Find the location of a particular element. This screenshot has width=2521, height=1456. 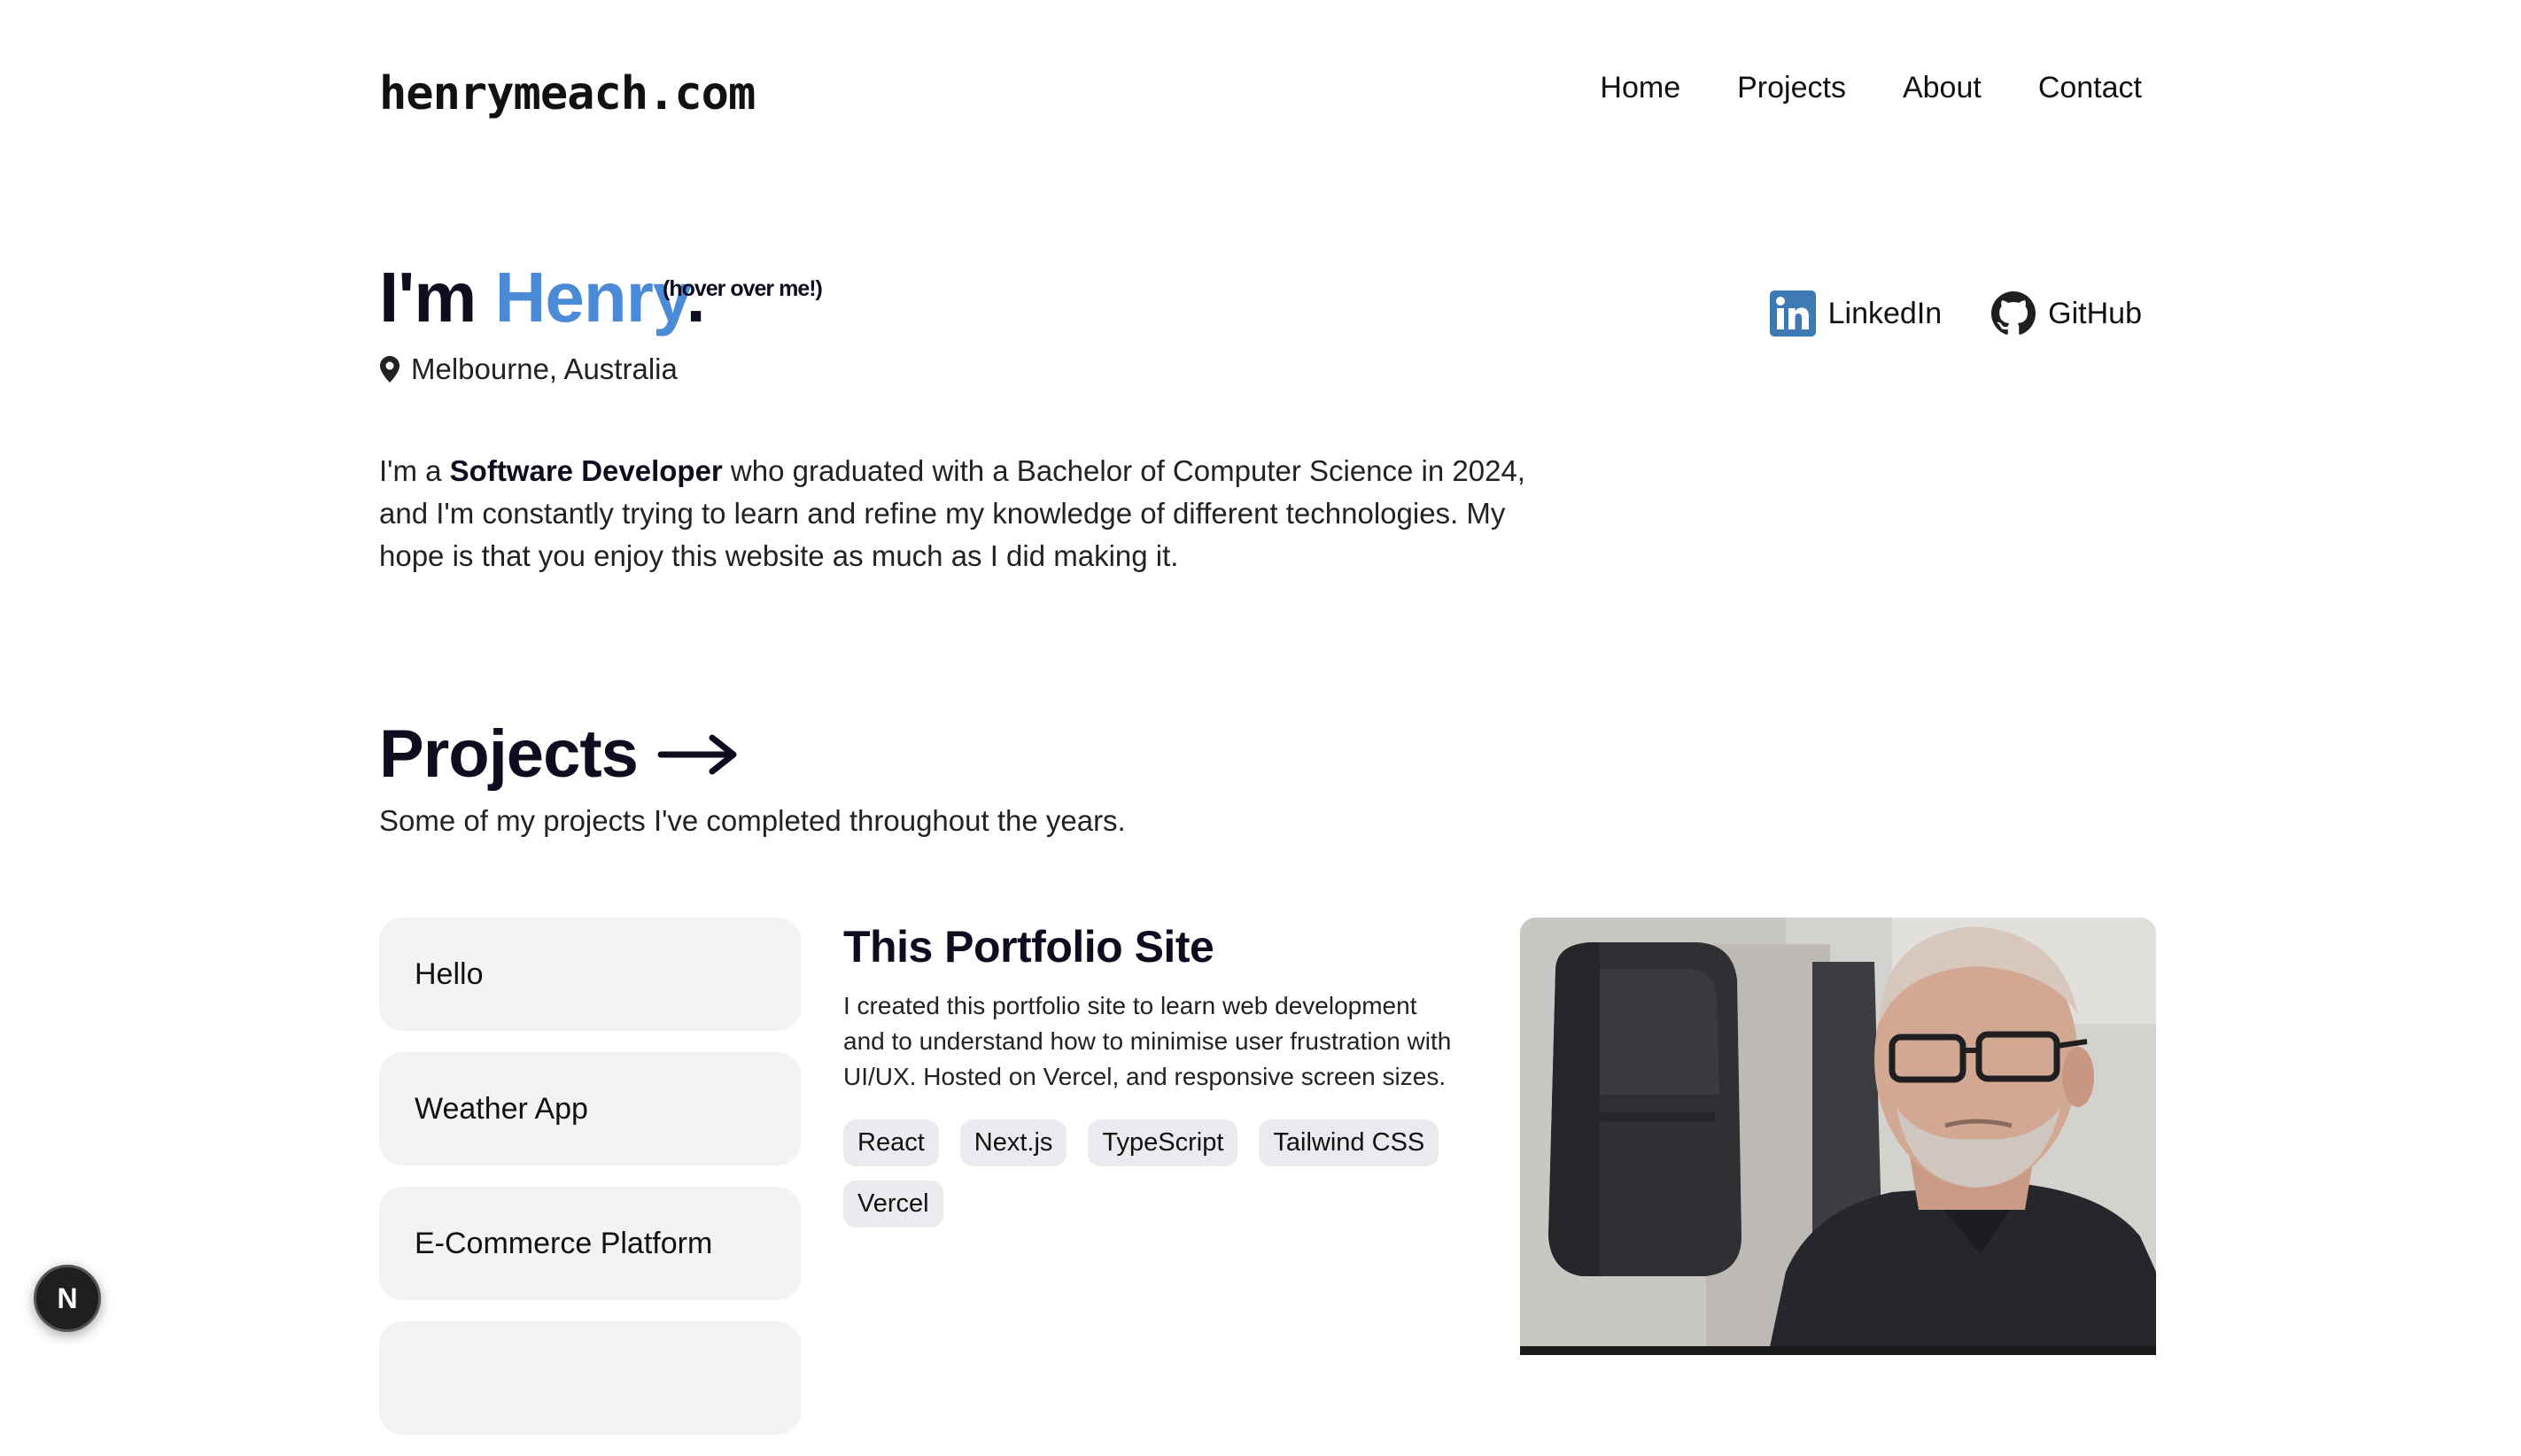

project-list: Hello Weather App E-Commerce Platform is located at coordinates (590, 1187).